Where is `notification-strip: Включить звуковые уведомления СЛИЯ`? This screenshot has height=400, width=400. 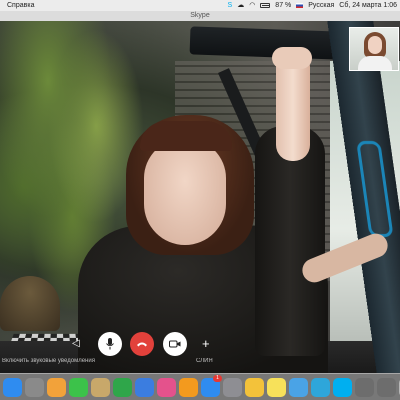 notification-strip: Включить звуковые уведомления СЛИЯ is located at coordinates (200, 361).